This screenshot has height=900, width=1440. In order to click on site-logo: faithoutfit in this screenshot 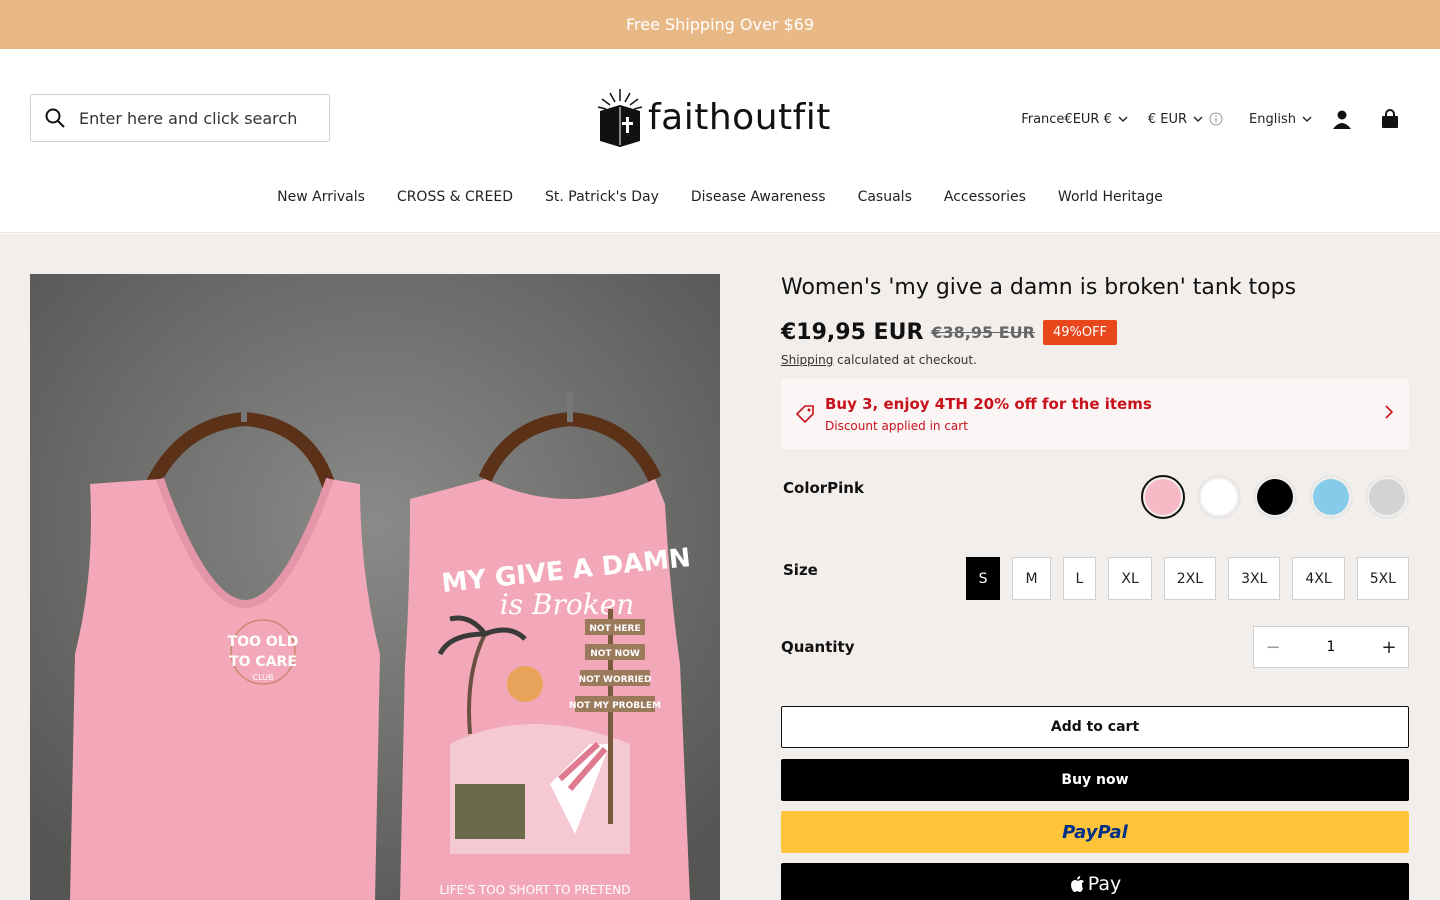, I will do `click(721, 117)`.